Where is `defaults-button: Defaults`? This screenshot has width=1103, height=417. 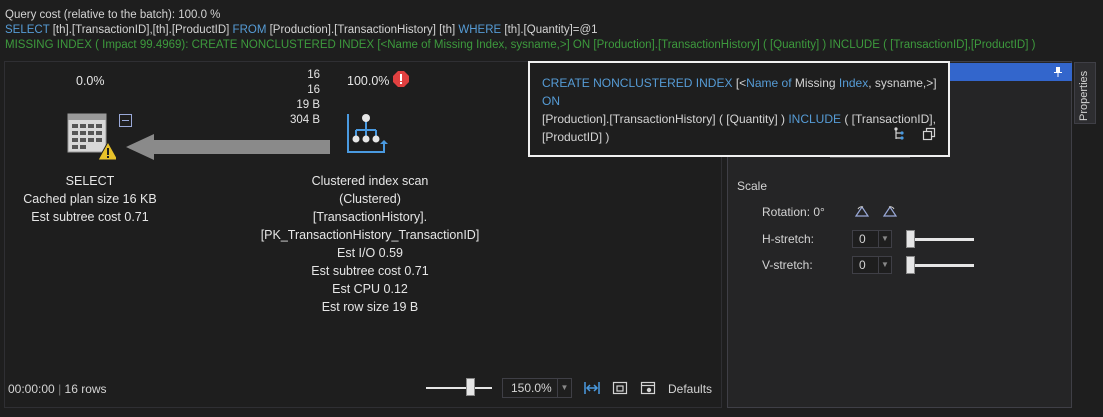
defaults-button: Defaults is located at coordinates (690, 389).